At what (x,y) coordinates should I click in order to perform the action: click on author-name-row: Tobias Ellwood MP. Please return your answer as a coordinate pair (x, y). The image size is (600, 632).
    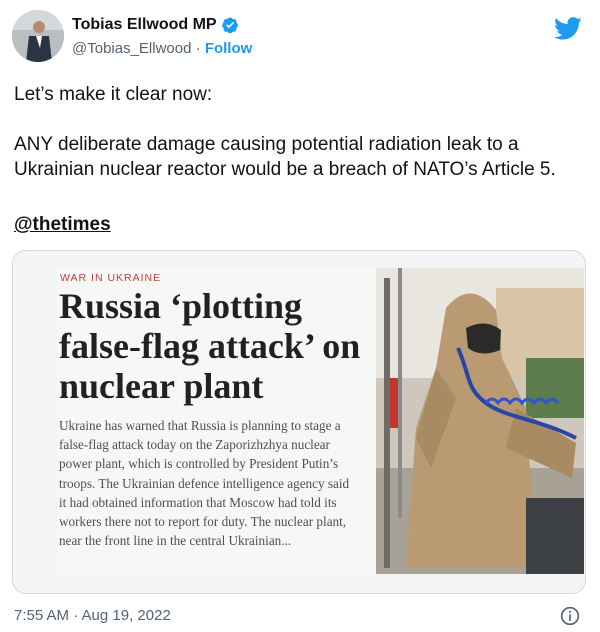
    Looking at the image, I should click on (155, 25).